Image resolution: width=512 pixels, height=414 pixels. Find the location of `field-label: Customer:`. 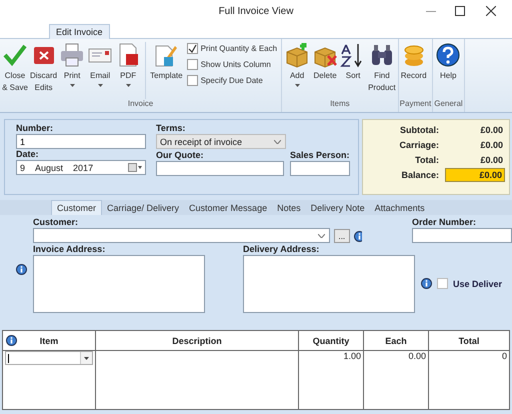

field-label: Customer: is located at coordinates (56, 222).